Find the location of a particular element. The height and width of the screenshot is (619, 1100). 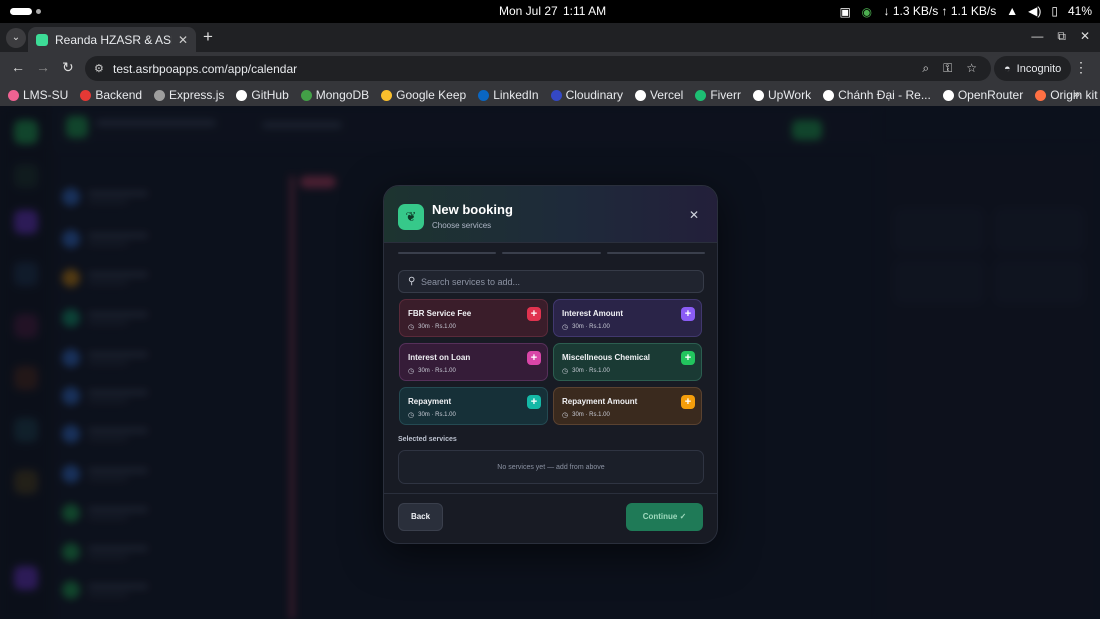

bookmarks-overflow-icon: » is located at coordinates (1076, 94).